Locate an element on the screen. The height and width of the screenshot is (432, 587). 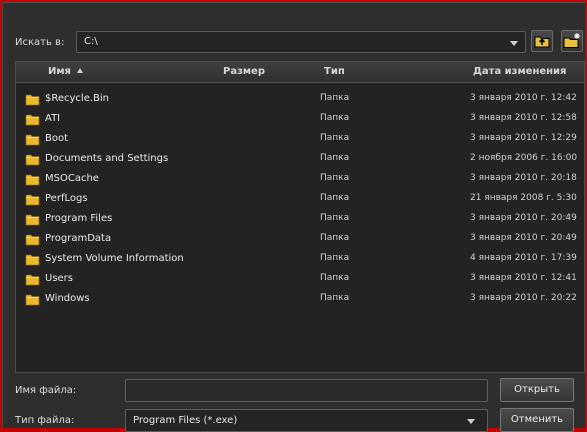
filetype-combobox: Program Files (*.exe) is located at coordinates (306, 420).